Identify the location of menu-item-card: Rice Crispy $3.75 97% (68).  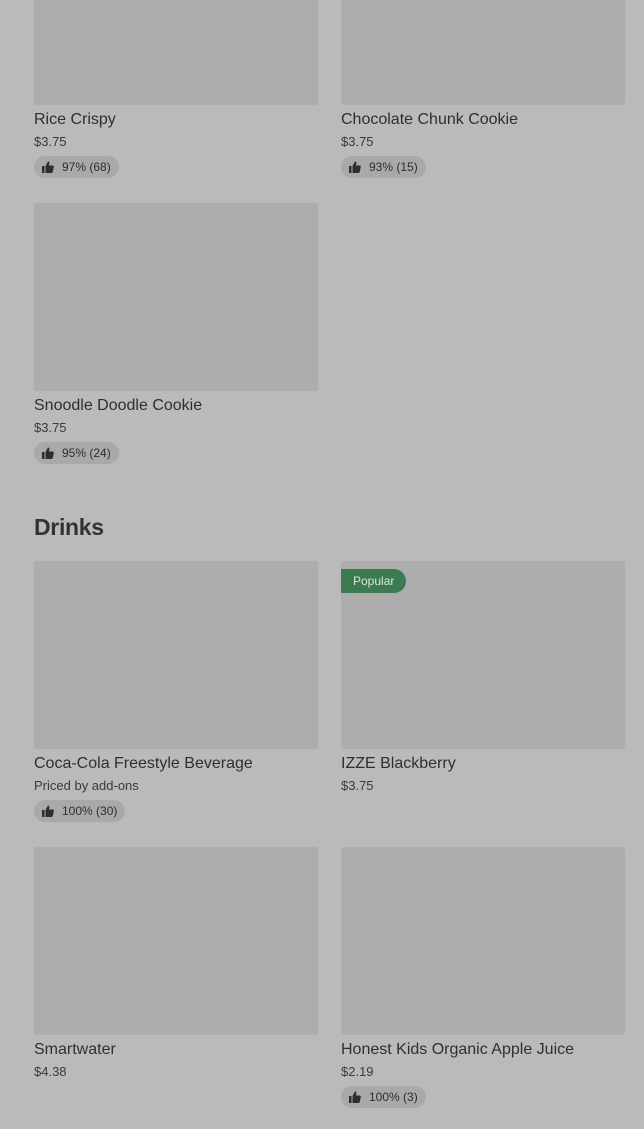
(176, 89).